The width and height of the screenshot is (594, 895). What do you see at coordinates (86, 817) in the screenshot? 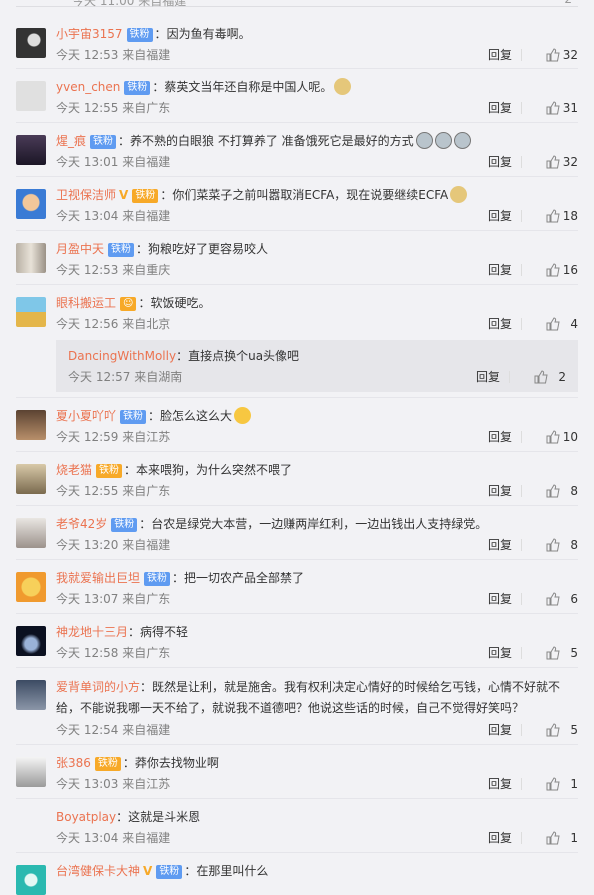
I see `username-link: Boyatplay` at bounding box center [86, 817].